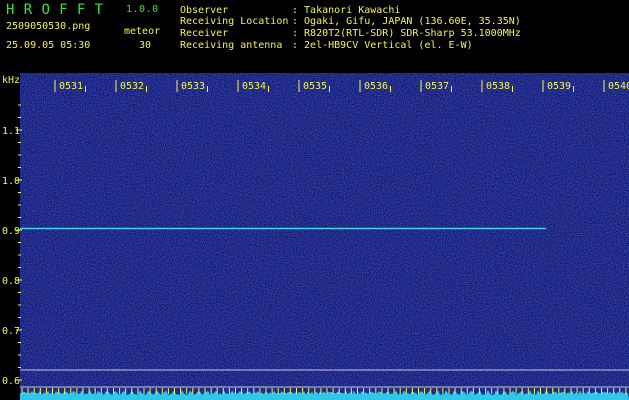 This screenshot has height=400, width=629. I want to click on y-tick-label: 0.8, so click(11, 281).